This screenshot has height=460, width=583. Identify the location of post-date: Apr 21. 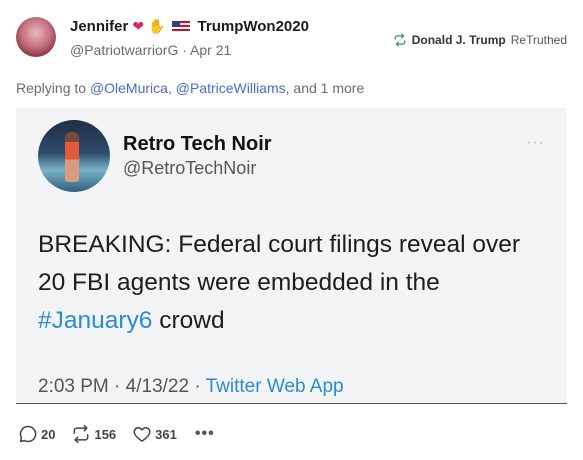
(210, 50).